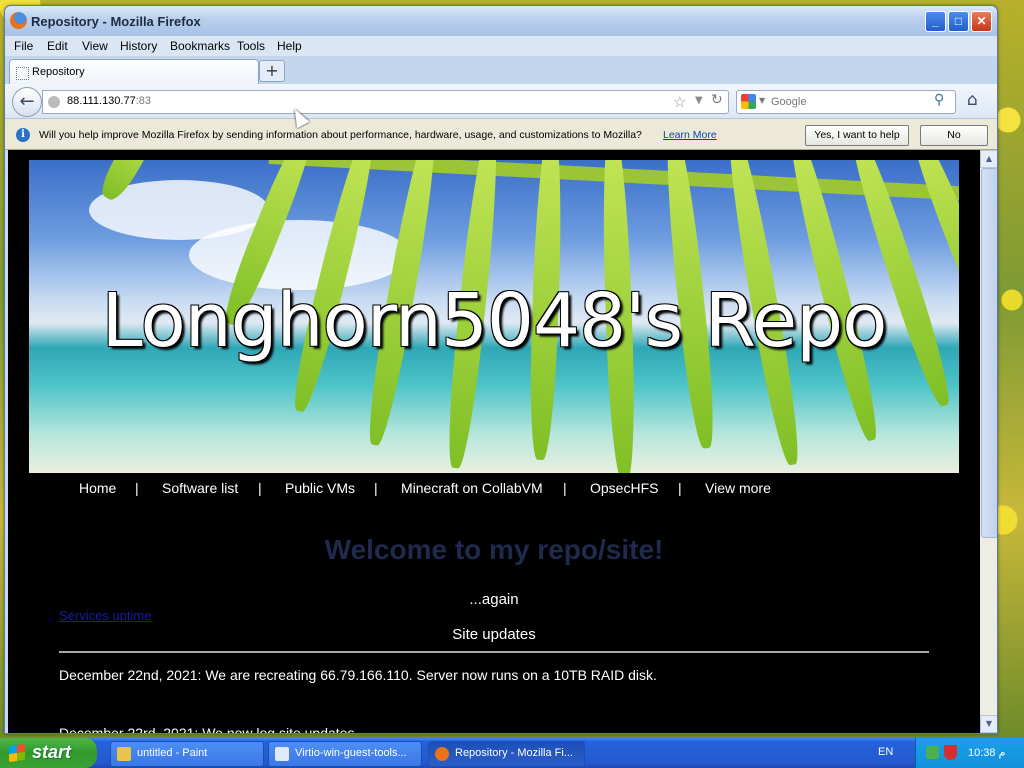 Image resolution: width=1024 pixels, height=768 pixels. Describe the element at coordinates (494, 652) in the screenshot. I see `divider` at that location.